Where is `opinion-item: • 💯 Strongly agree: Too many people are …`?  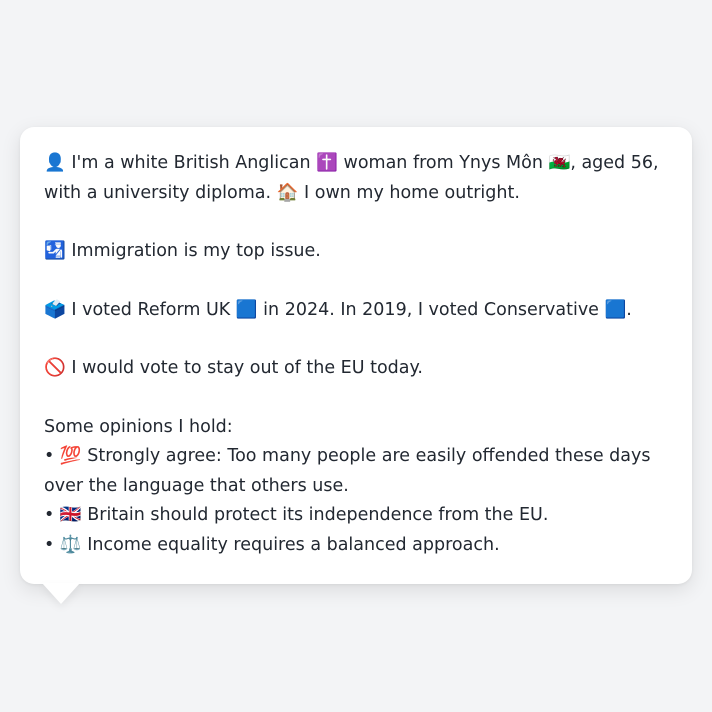 opinion-item: • 💯 Strongly agree: Too many people are … is located at coordinates (356, 471).